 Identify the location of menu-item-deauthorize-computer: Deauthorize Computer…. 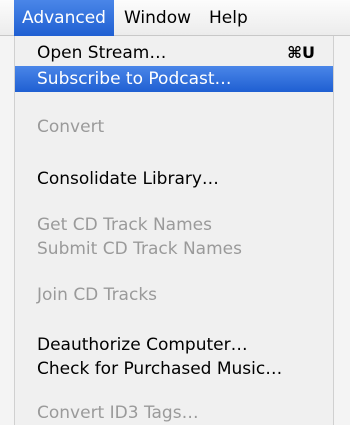
(174, 345).